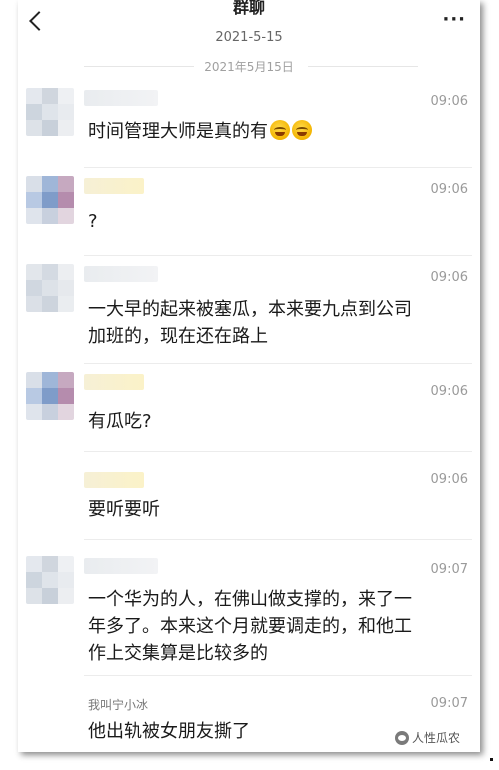  I want to click on corner-dot, so click(491, 759).